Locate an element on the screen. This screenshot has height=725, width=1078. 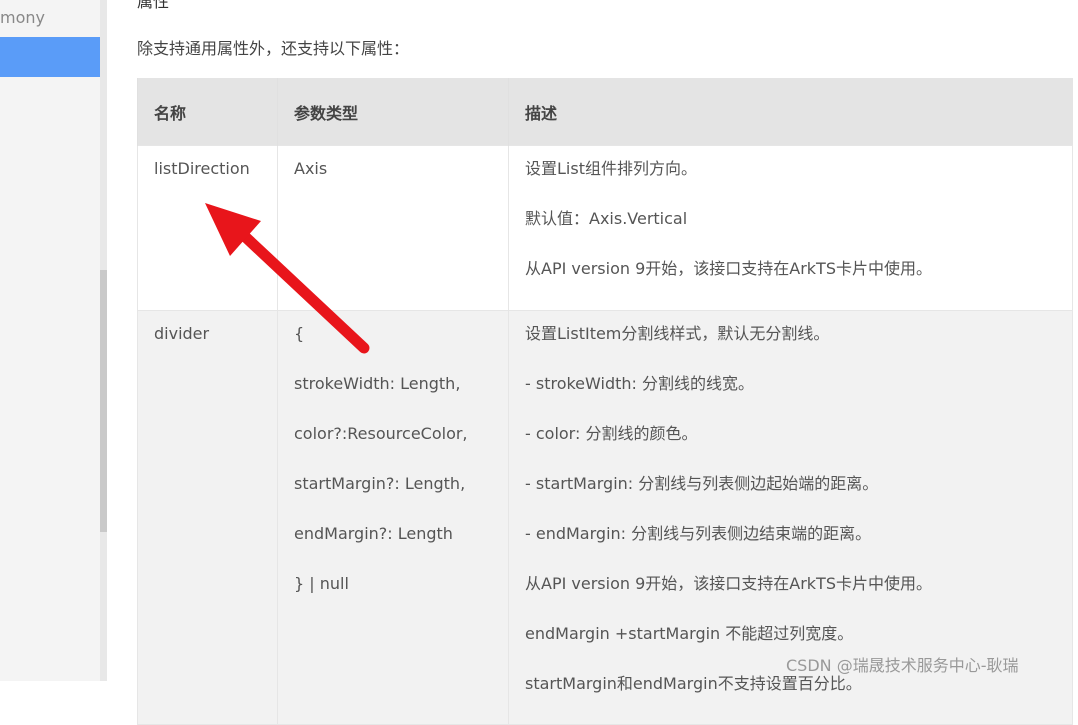
table-header-row: 名称 参数类型 描述 is located at coordinates (605, 112).